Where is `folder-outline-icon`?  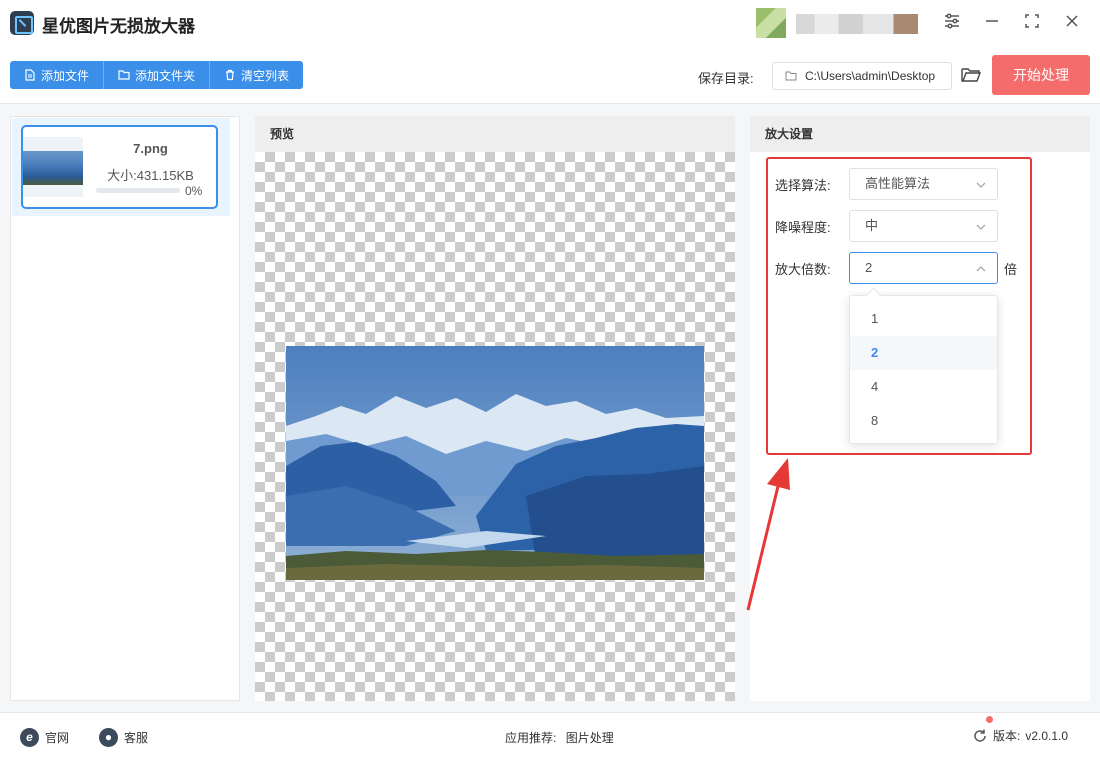
folder-outline-icon is located at coordinates (791, 76).